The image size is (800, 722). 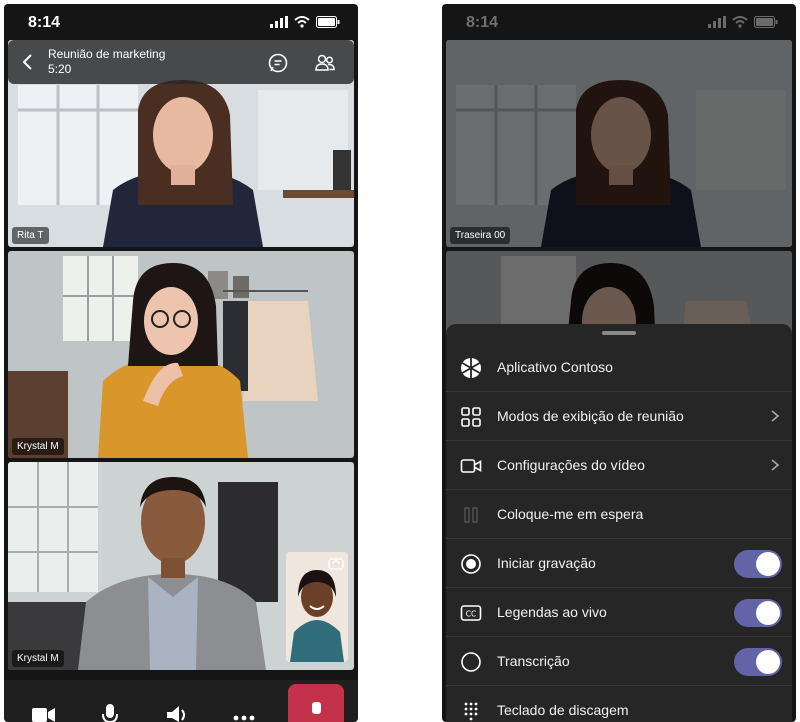 What do you see at coordinates (110, 711) in the screenshot?
I see `microphone-icon` at bounding box center [110, 711].